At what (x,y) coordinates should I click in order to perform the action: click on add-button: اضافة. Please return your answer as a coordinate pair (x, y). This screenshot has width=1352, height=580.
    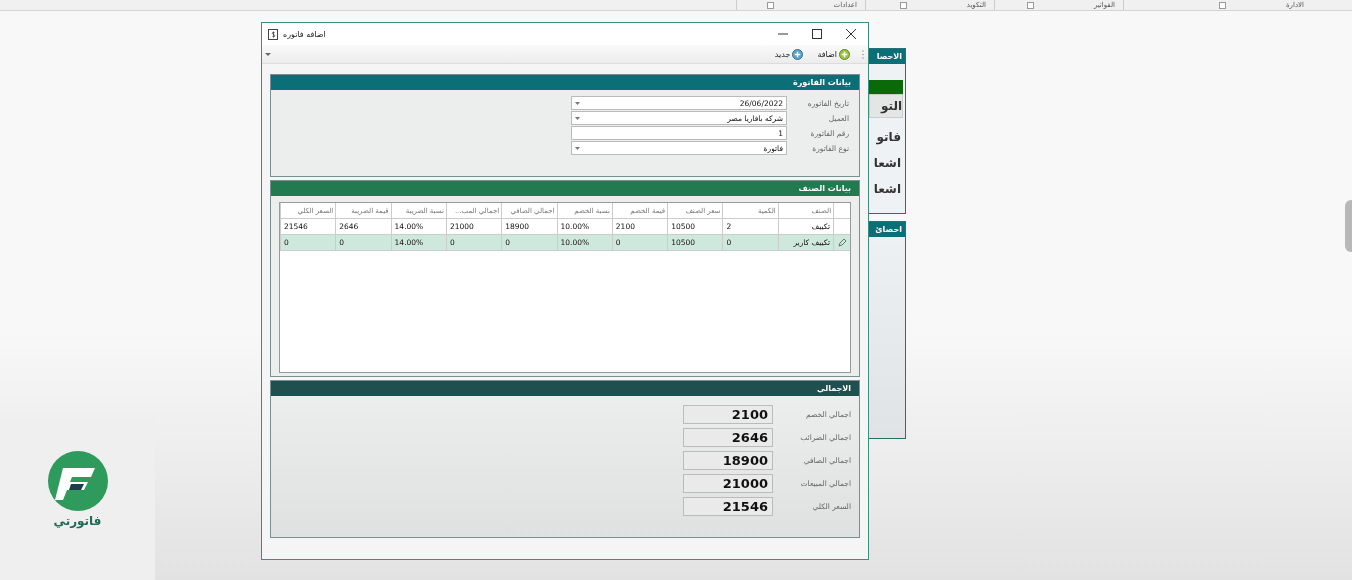
    Looking at the image, I should click on (833, 54).